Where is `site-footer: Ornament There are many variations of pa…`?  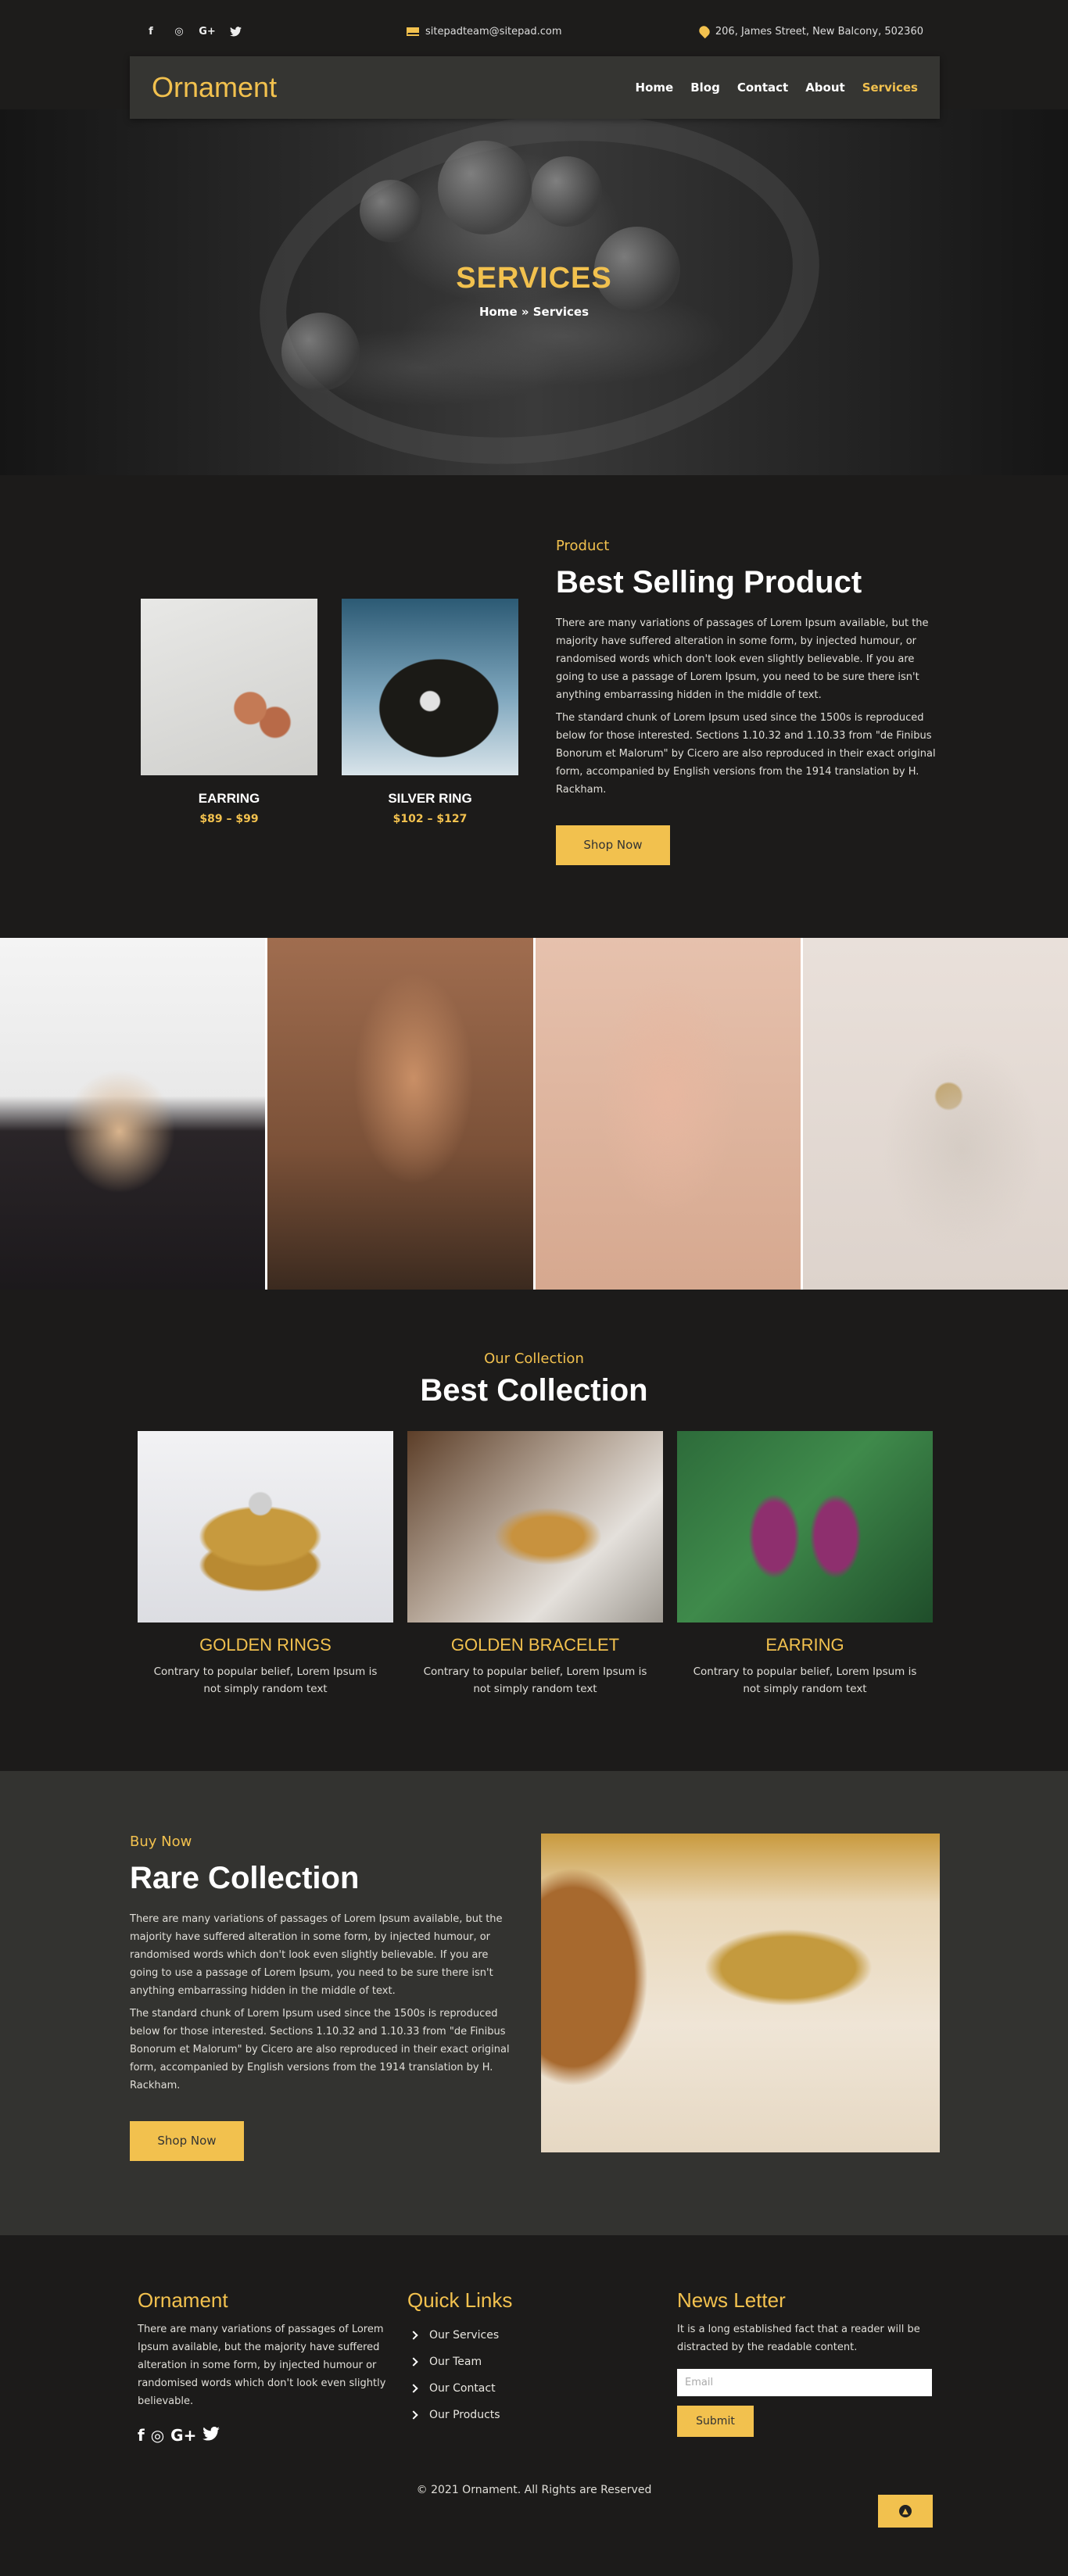
site-footer: Ornament There are many variations of pa… is located at coordinates (534, 2404).